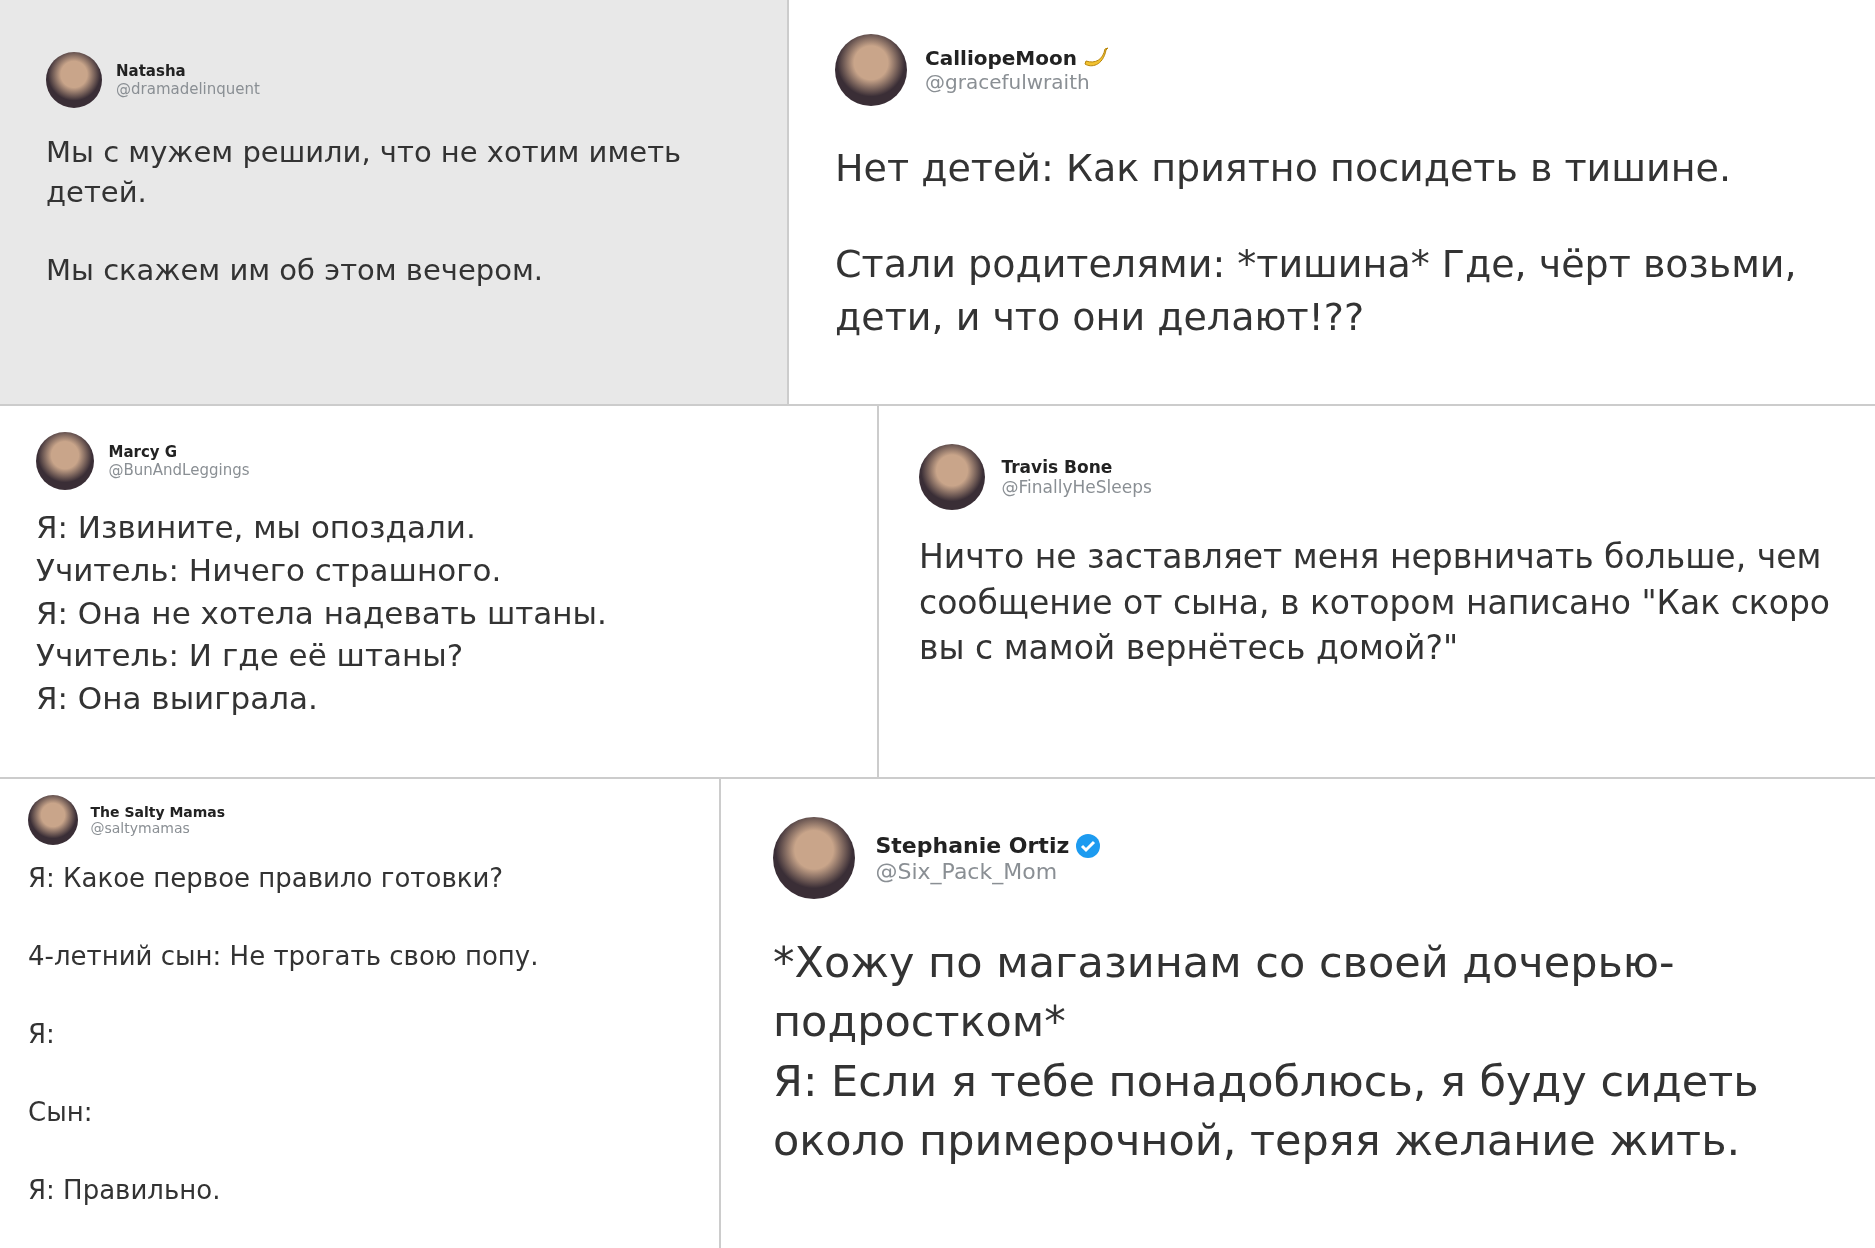 The height and width of the screenshot is (1248, 1875). Describe the element at coordinates (1057, 467) in the screenshot. I see `user-name: Travis Bone` at that location.